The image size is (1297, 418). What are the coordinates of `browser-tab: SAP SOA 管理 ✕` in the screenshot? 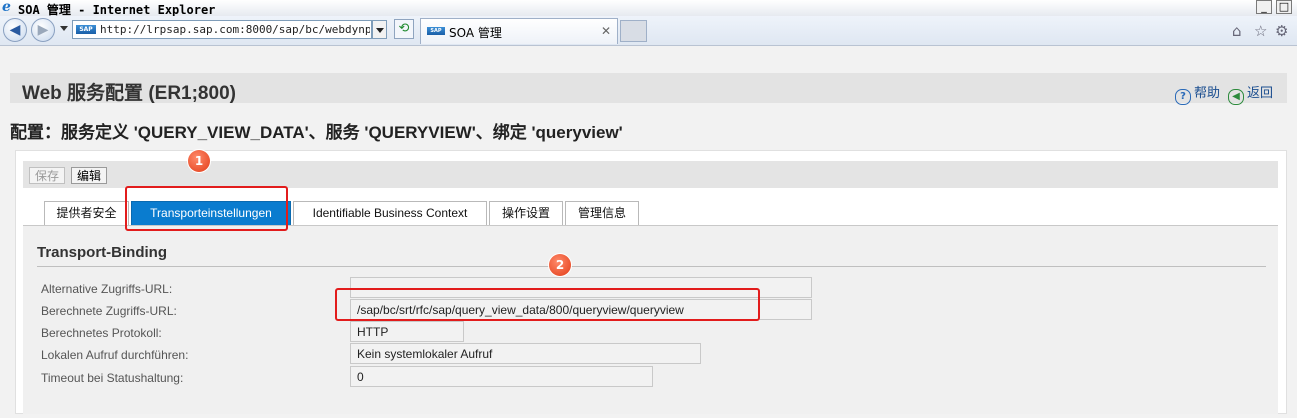 It's located at (519, 31).